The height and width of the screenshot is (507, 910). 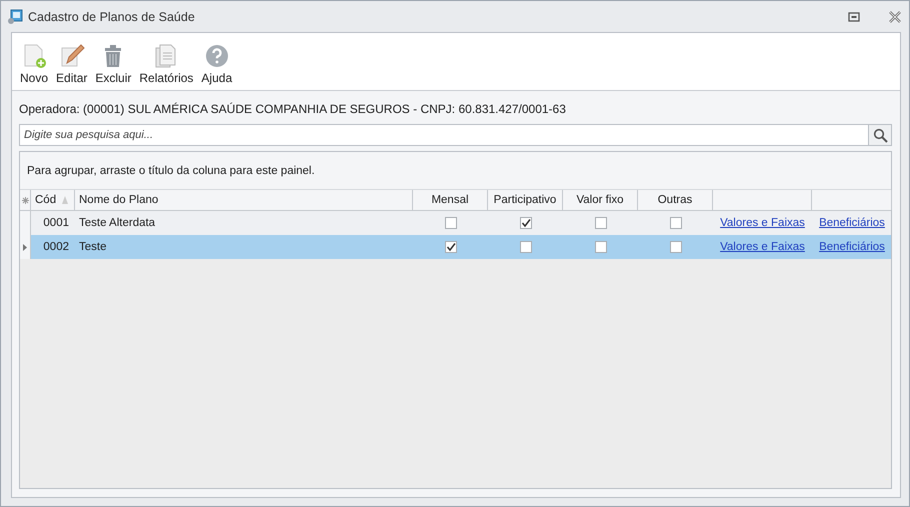 What do you see at coordinates (56, 223) in the screenshot?
I see `table-cell-text: 0001` at bounding box center [56, 223].